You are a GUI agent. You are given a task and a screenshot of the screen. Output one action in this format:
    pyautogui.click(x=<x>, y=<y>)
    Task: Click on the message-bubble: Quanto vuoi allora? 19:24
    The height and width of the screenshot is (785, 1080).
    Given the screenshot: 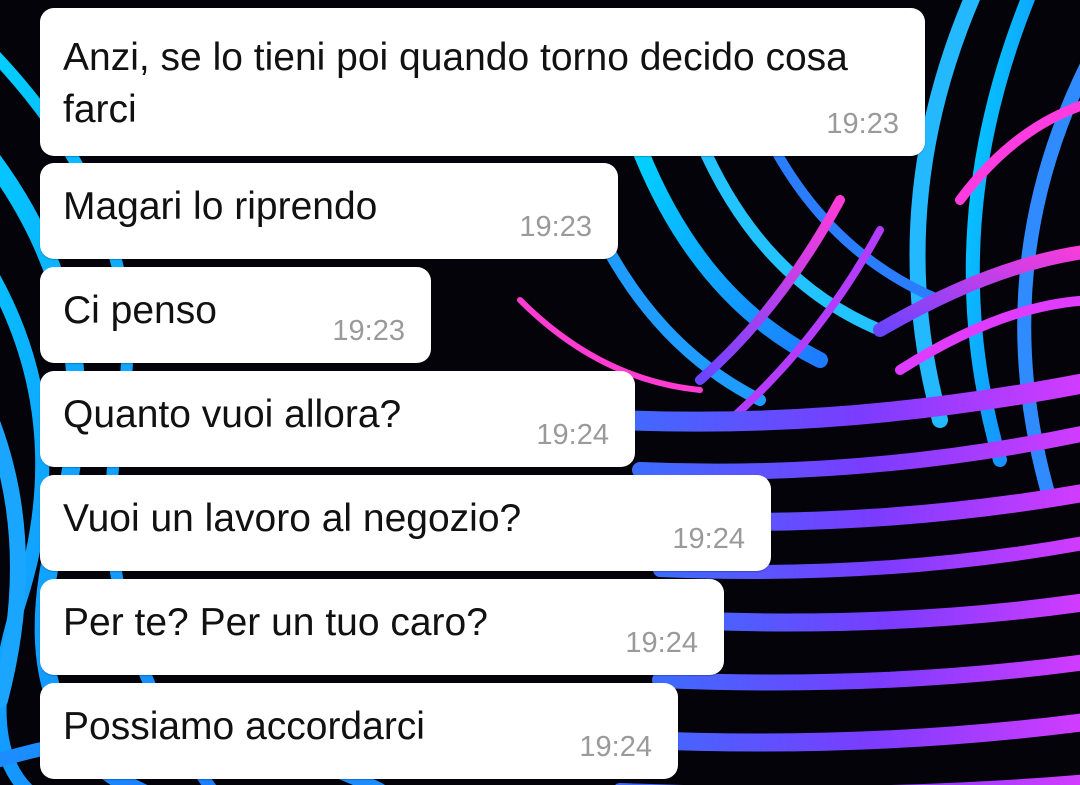 What is the action you would take?
    pyautogui.click(x=337, y=419)
    